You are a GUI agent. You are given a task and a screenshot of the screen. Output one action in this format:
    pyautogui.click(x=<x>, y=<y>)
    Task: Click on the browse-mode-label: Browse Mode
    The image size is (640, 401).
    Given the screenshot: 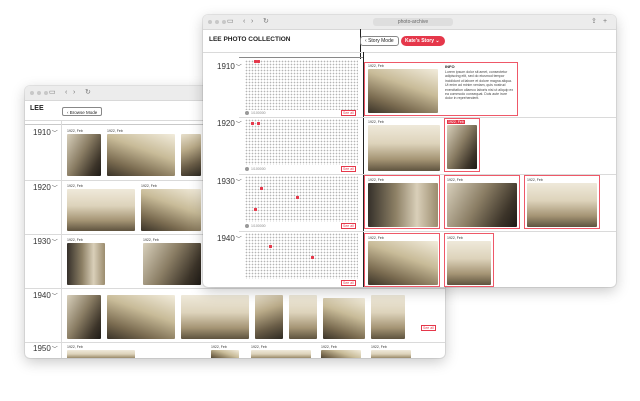 What is the action you would take?
    pyautogui.click(x=83, y=112)
    